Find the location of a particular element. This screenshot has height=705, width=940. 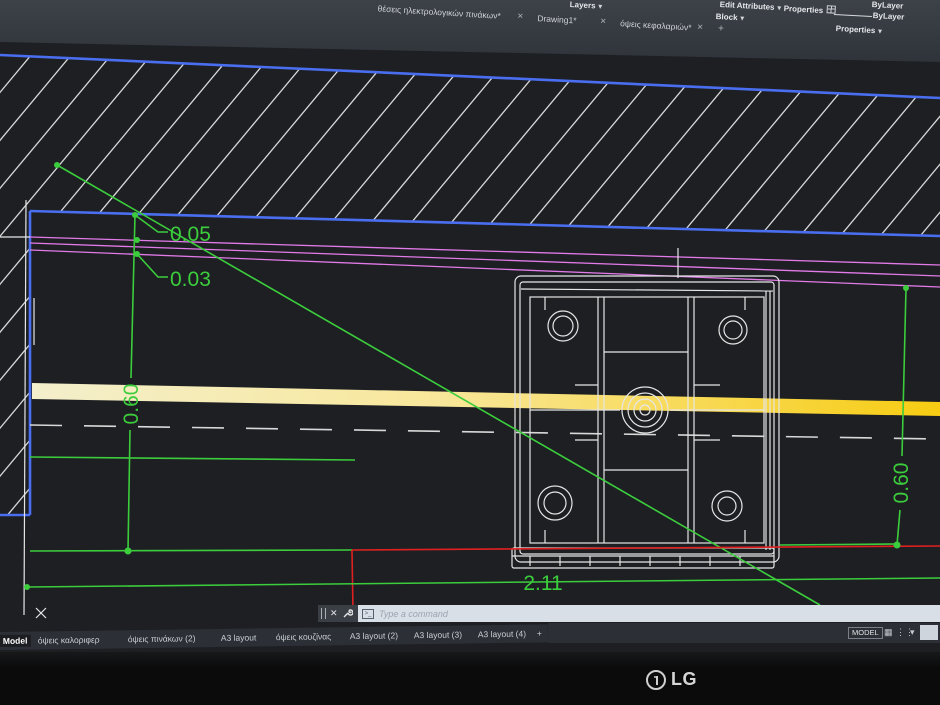

match-properties-button: Properties is located at coordinates (809, 9).